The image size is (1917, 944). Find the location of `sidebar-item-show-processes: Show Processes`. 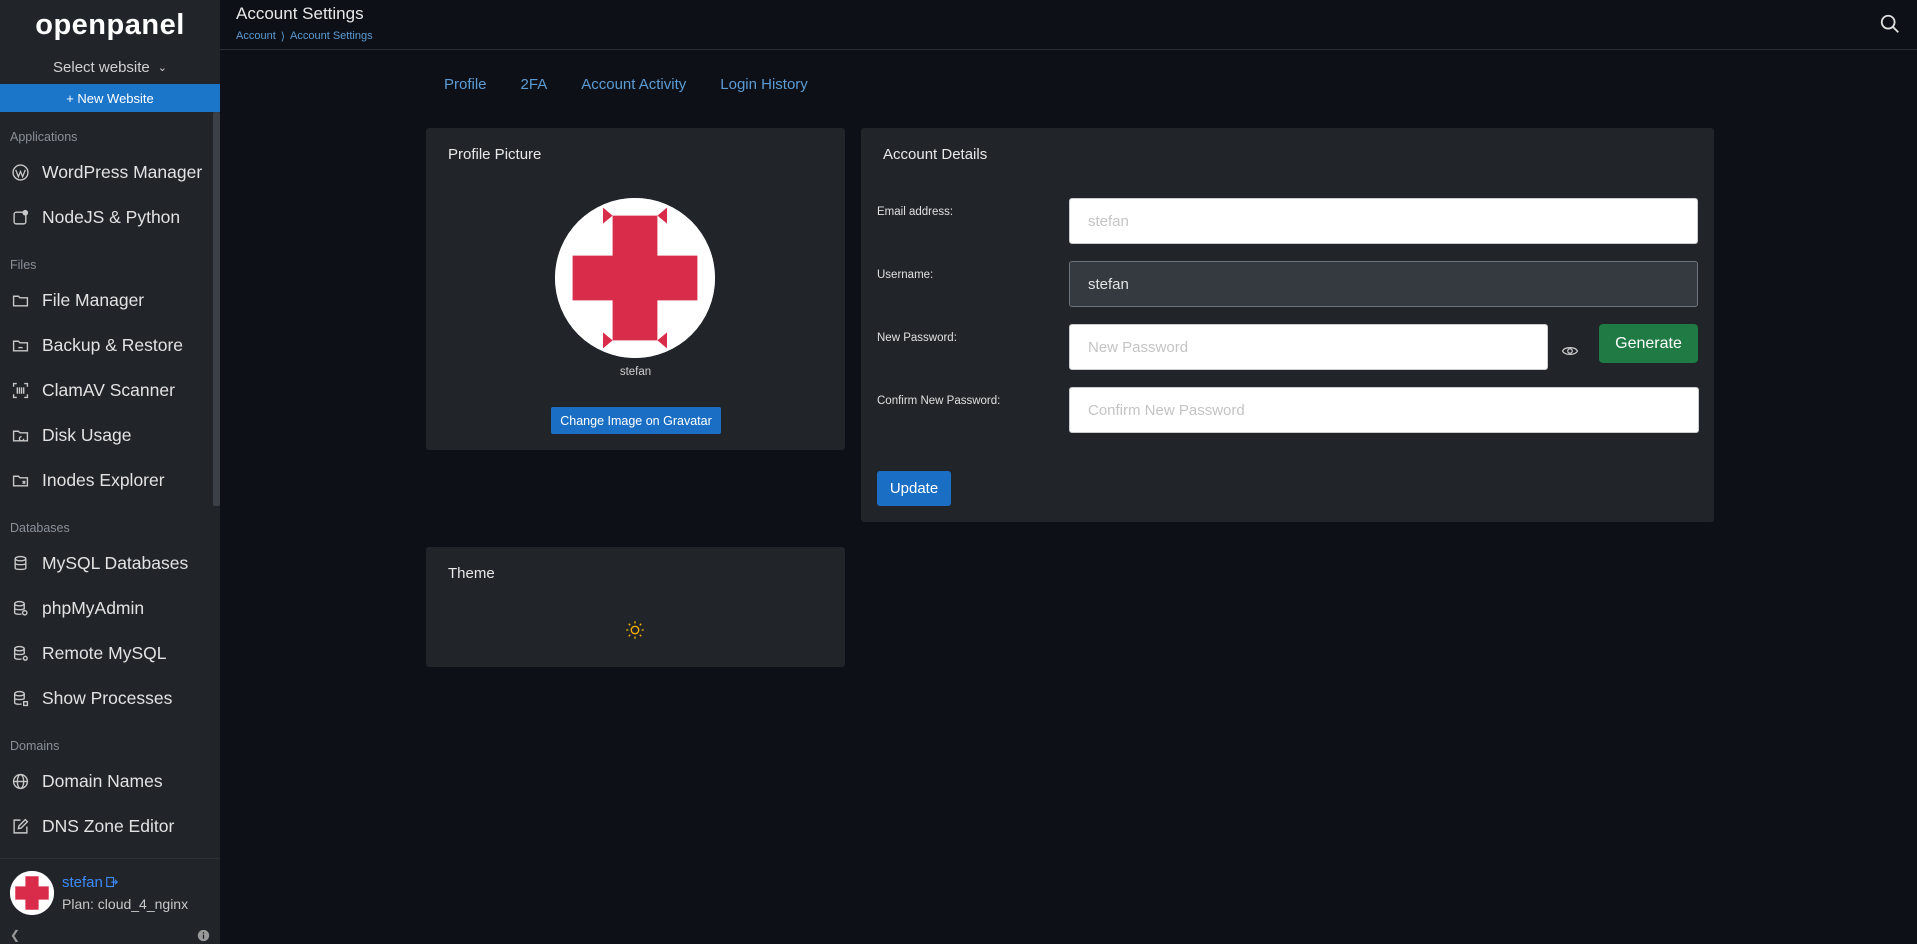

sidebar-item-show-processes: Show Processes is located at coordinates (110, 698).